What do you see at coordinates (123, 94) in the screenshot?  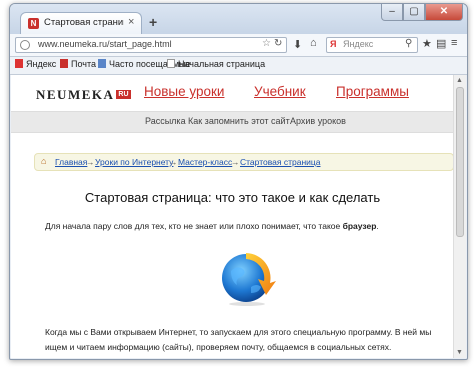 I see `logo-ru-badge: RU` at bounding box center [123, 94].